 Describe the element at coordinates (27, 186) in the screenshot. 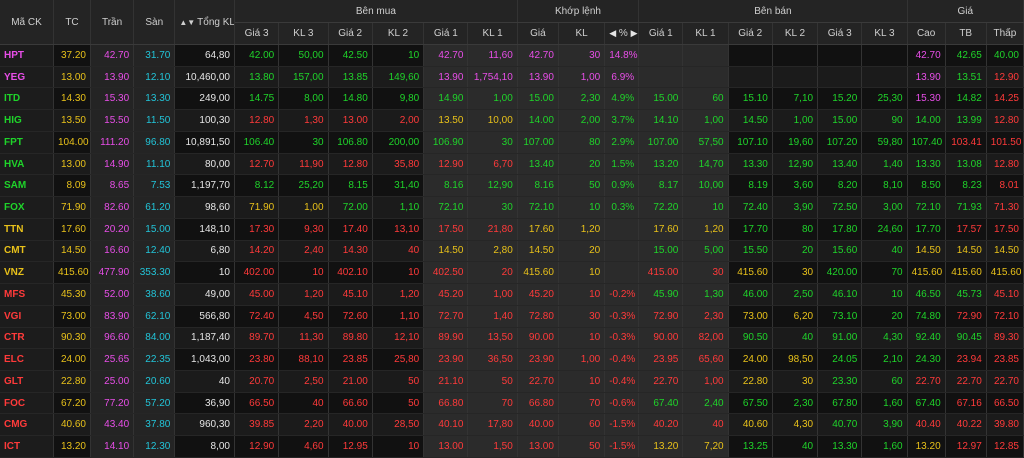

I see `symbol-cell: SAM` at that location.